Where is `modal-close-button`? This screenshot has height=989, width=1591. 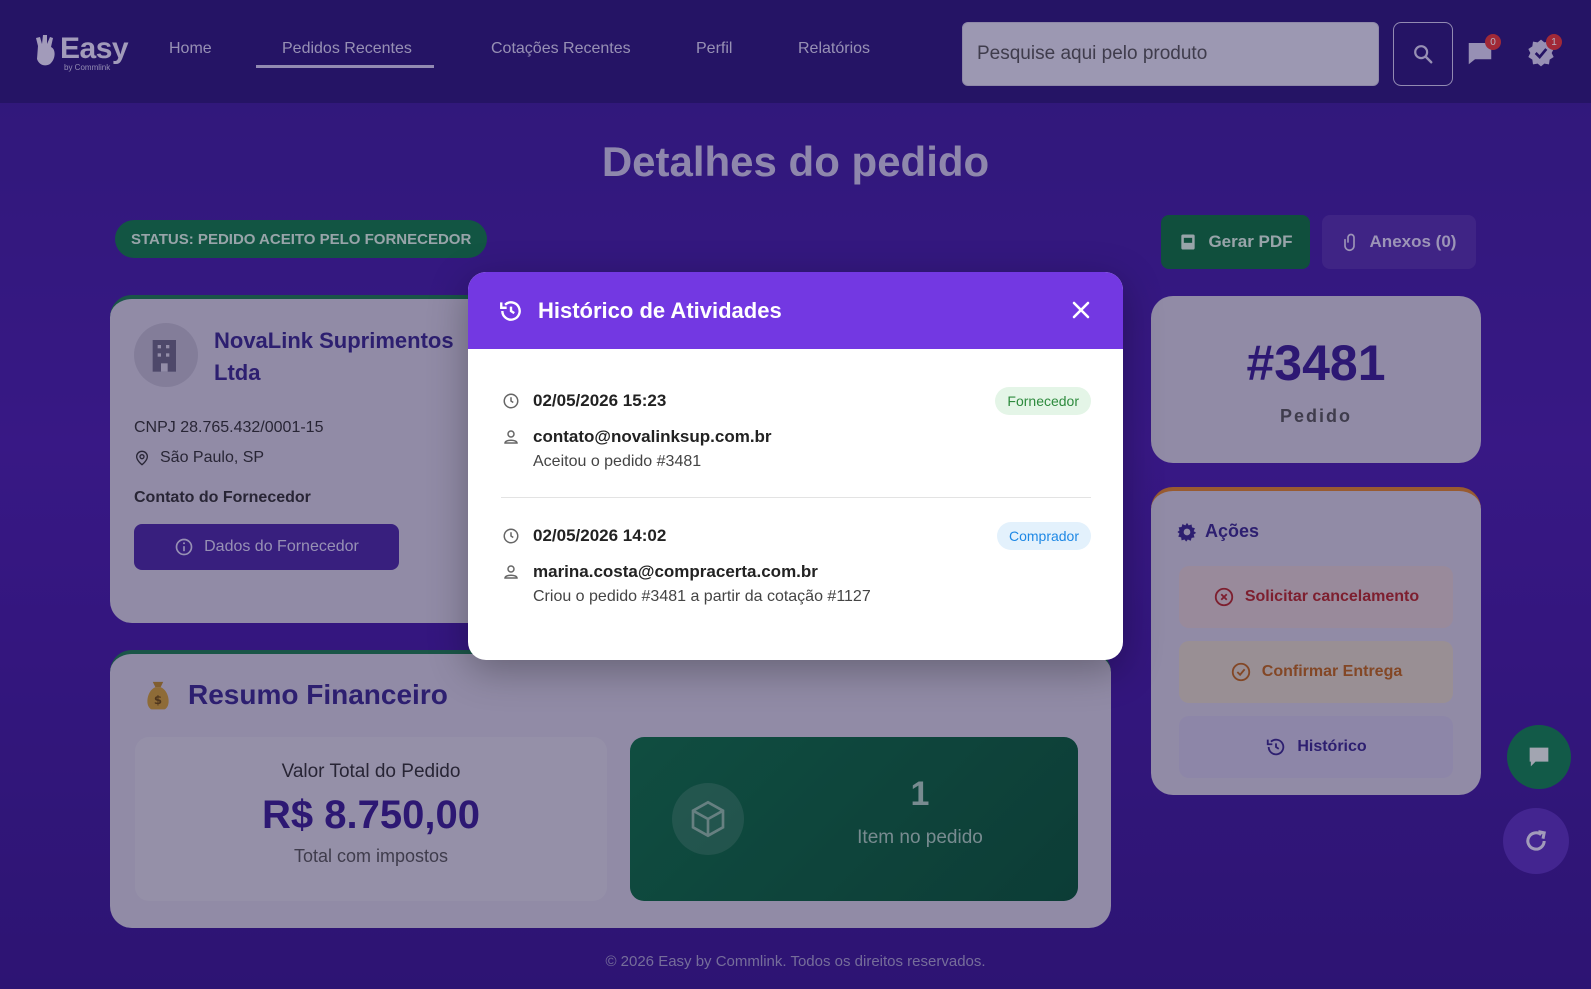 modal-close-button is located at coordinates (1081, 310).